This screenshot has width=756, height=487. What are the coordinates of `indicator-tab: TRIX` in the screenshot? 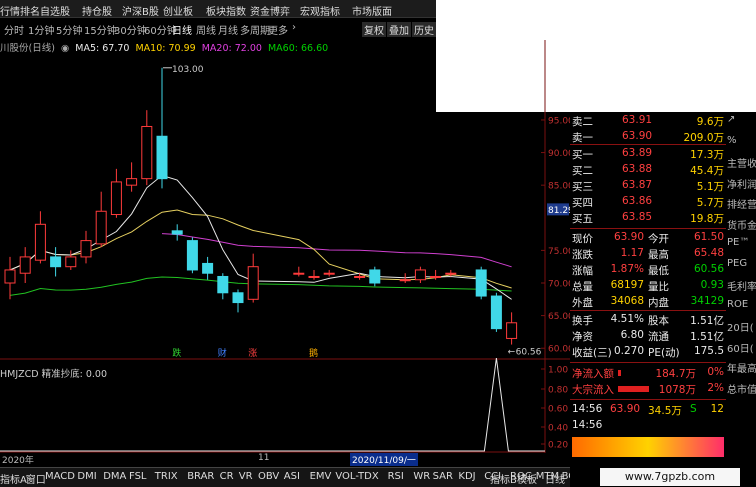 It's located at (166, 476).